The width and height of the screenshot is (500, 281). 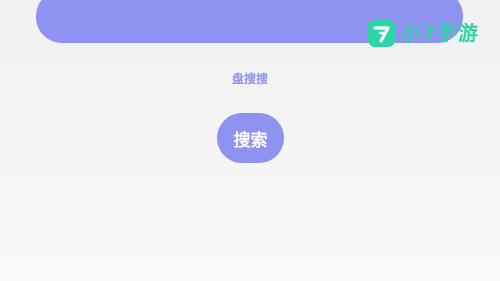 I want to click on watermark: 小7手游, so click(x=423, y=33).